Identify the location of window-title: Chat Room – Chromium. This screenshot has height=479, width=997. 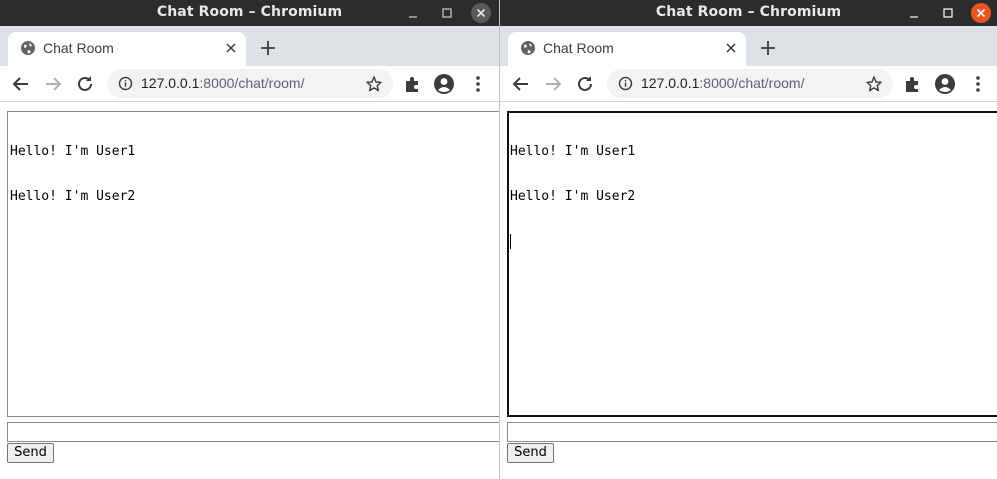
(249, 12).